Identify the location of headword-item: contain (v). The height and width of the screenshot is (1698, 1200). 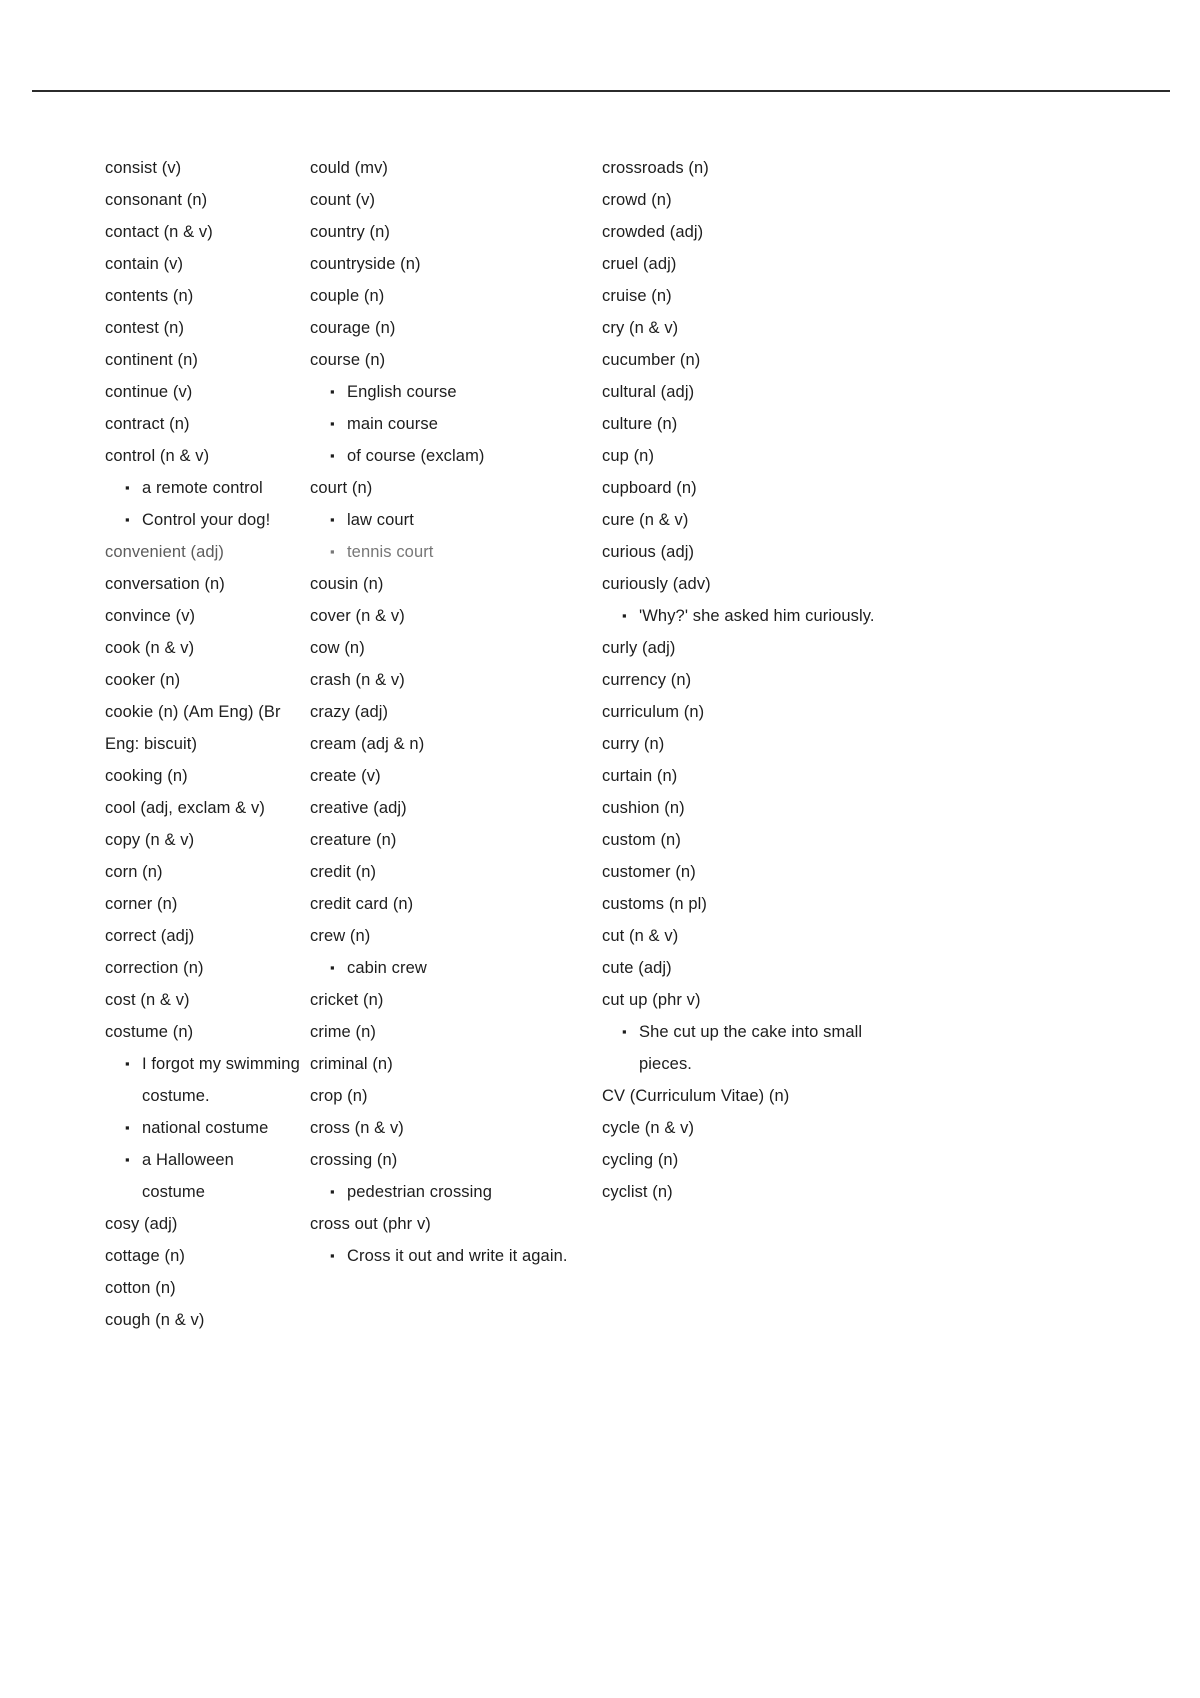
(144, 264).